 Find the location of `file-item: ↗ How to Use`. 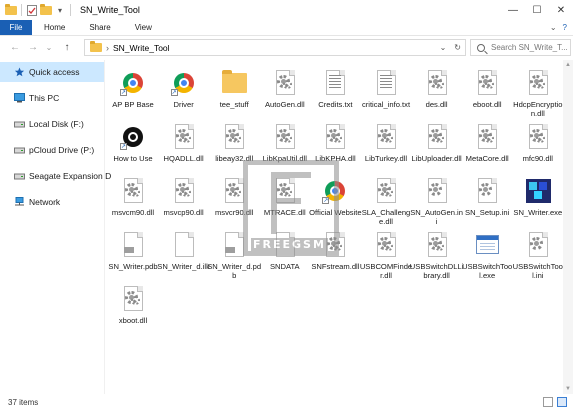

file-item: ↗ How to Use is located at coordinates (133, 147).